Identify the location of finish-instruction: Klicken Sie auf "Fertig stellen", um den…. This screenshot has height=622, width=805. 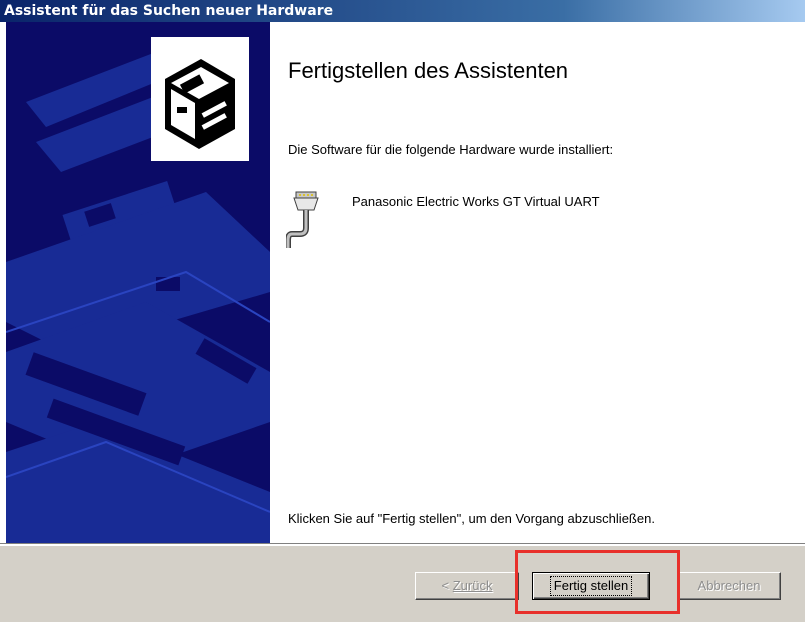
(471, 518).